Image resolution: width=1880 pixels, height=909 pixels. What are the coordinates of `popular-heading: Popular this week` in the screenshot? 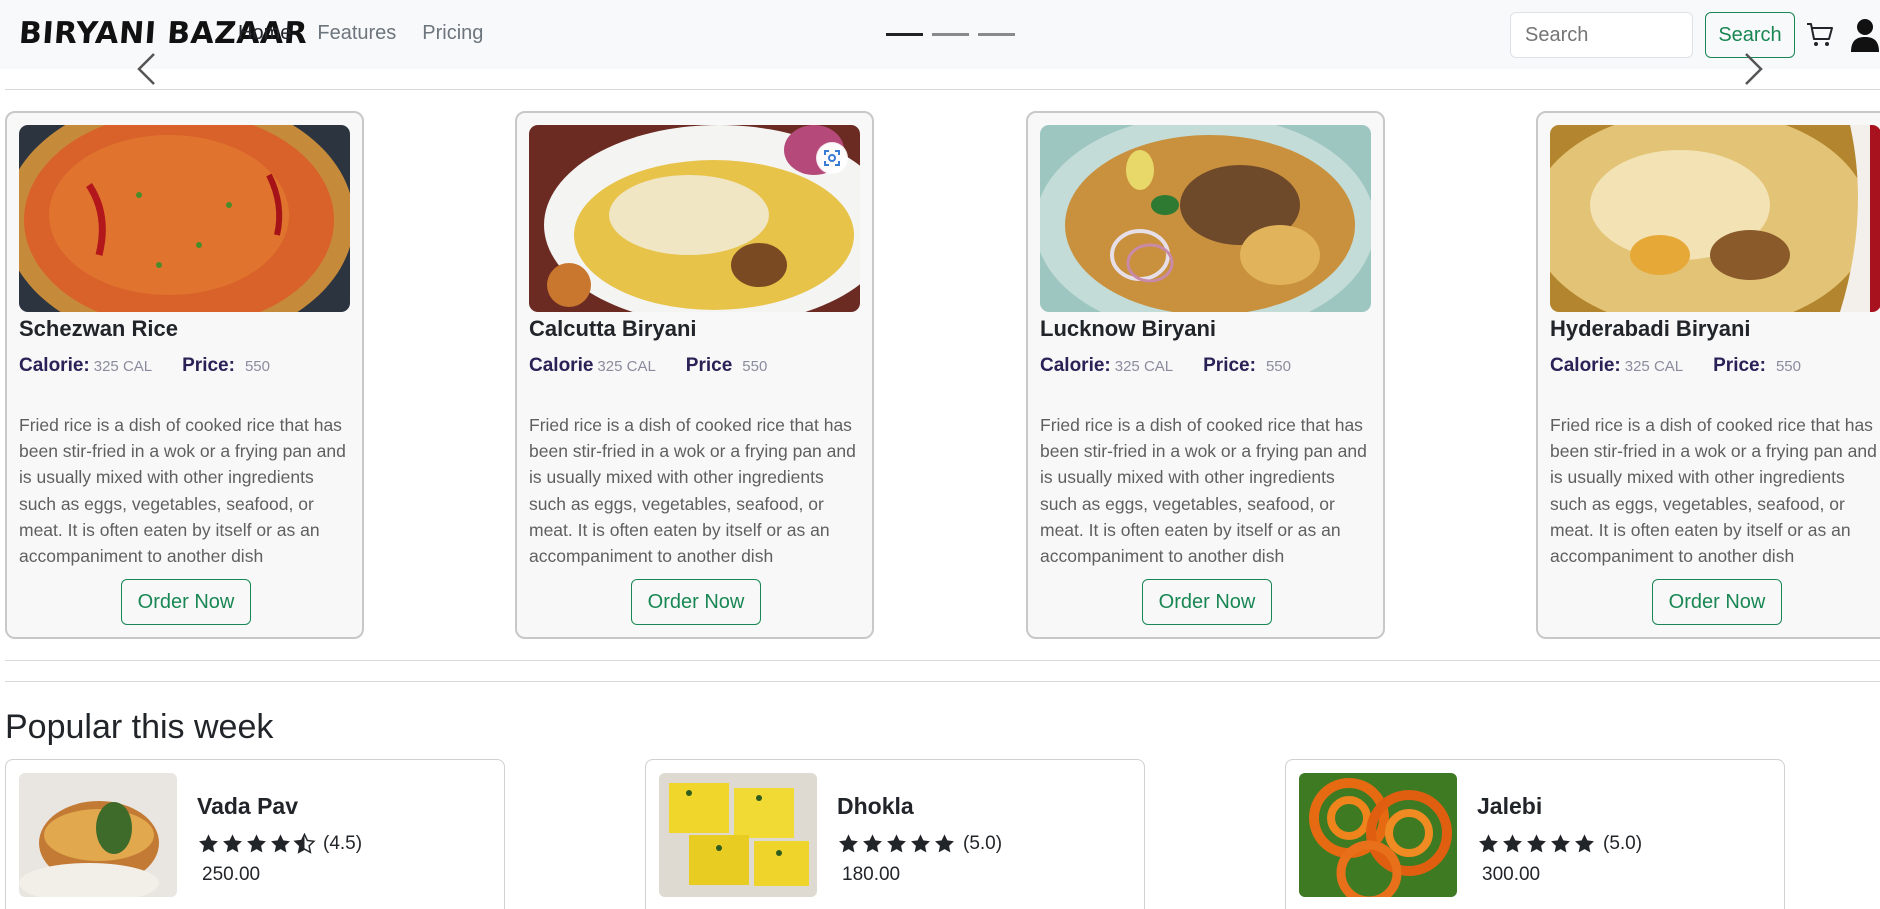 It's located at (139, 727).